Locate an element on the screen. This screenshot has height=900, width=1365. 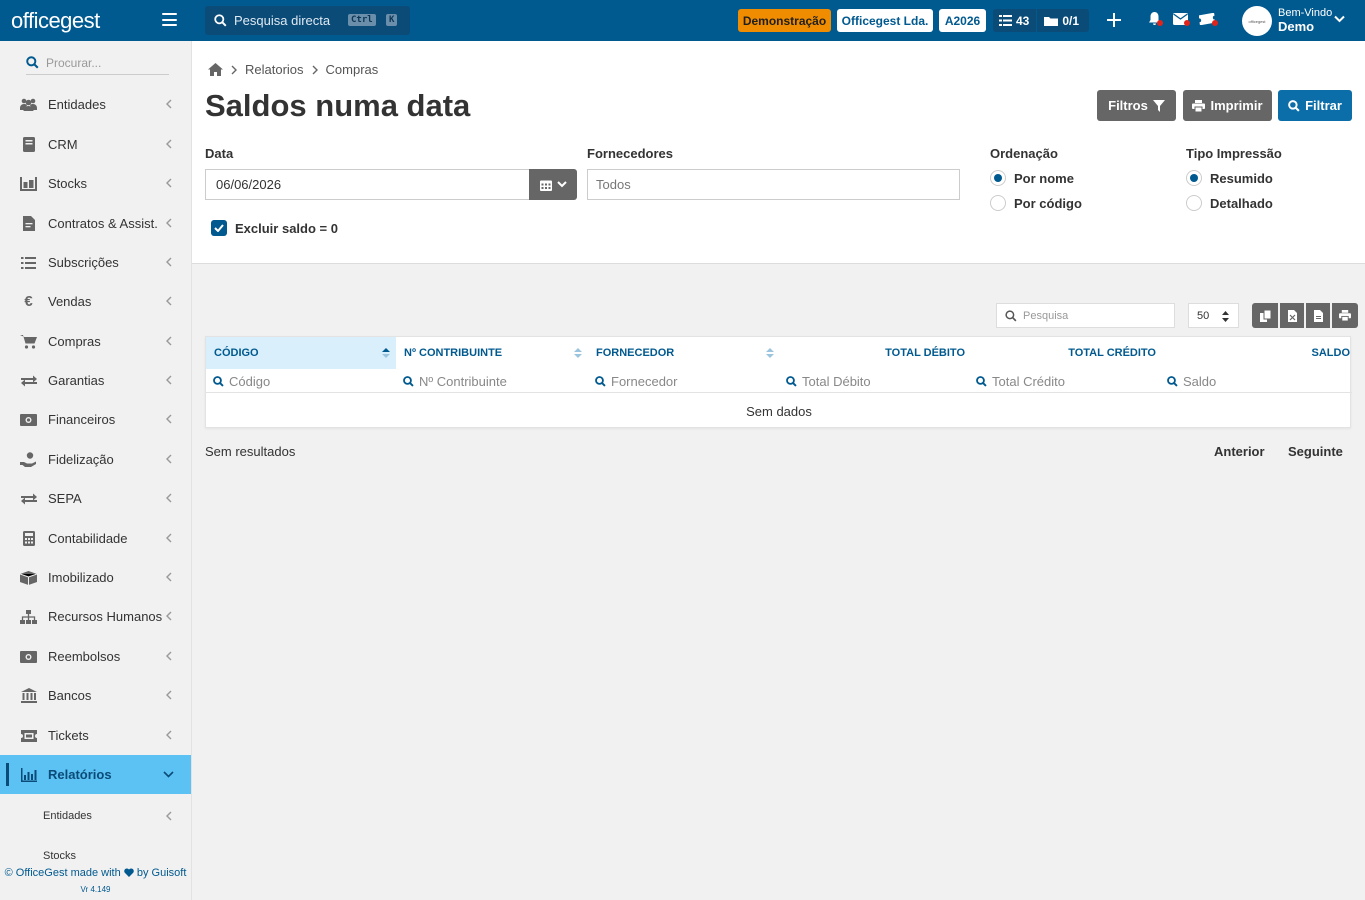
sidebar-item-reembolsos: Reembolsos is located at coordinates (95, 656).